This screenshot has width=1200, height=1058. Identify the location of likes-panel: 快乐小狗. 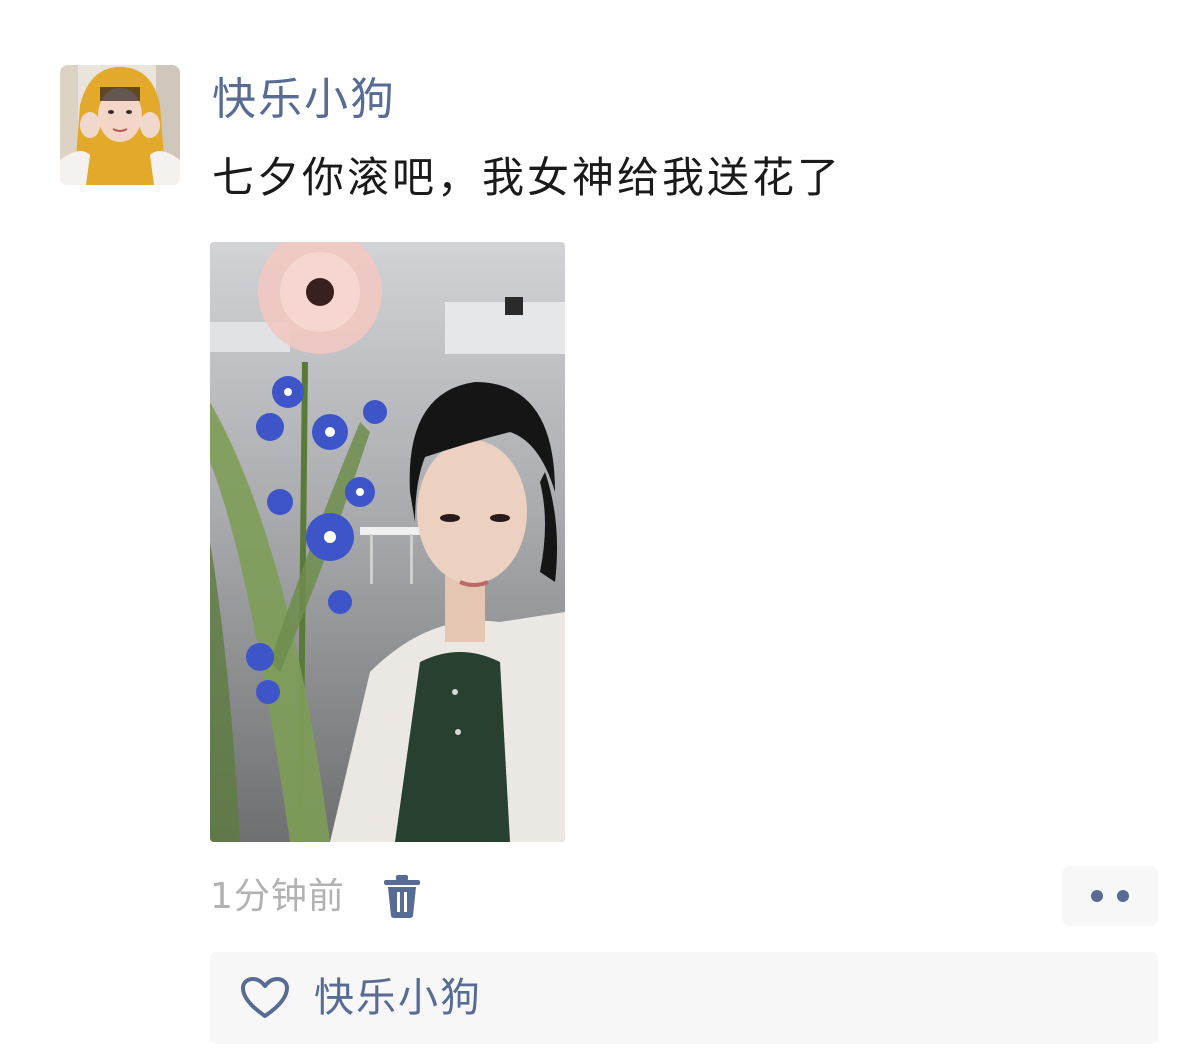
(684, 998).